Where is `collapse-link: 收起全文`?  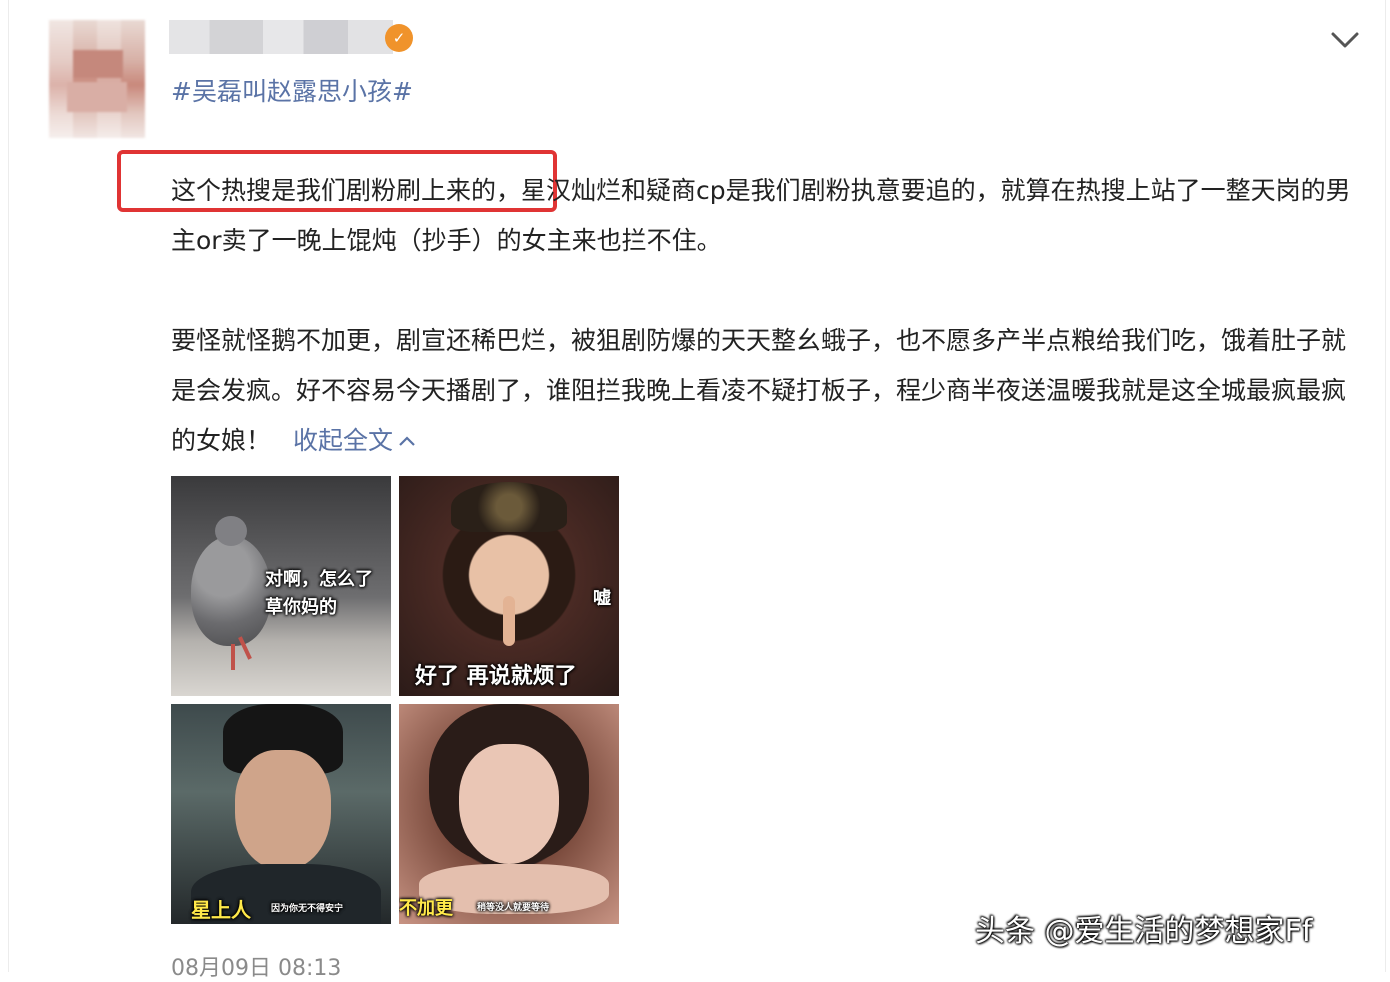 collapse-link: 收起全文 is located at coordinates (355, 440).